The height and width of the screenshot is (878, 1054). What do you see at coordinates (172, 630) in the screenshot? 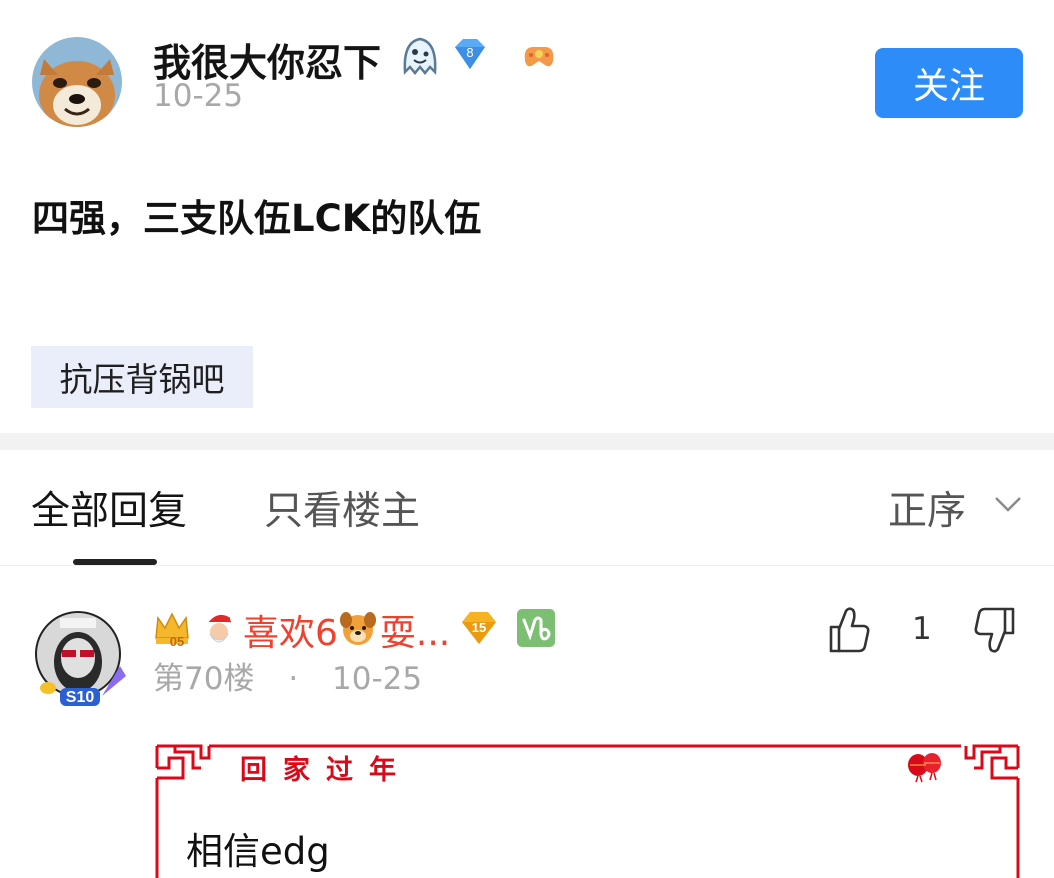
I see `crown-icon: 05` at bounding box center [172, 630].